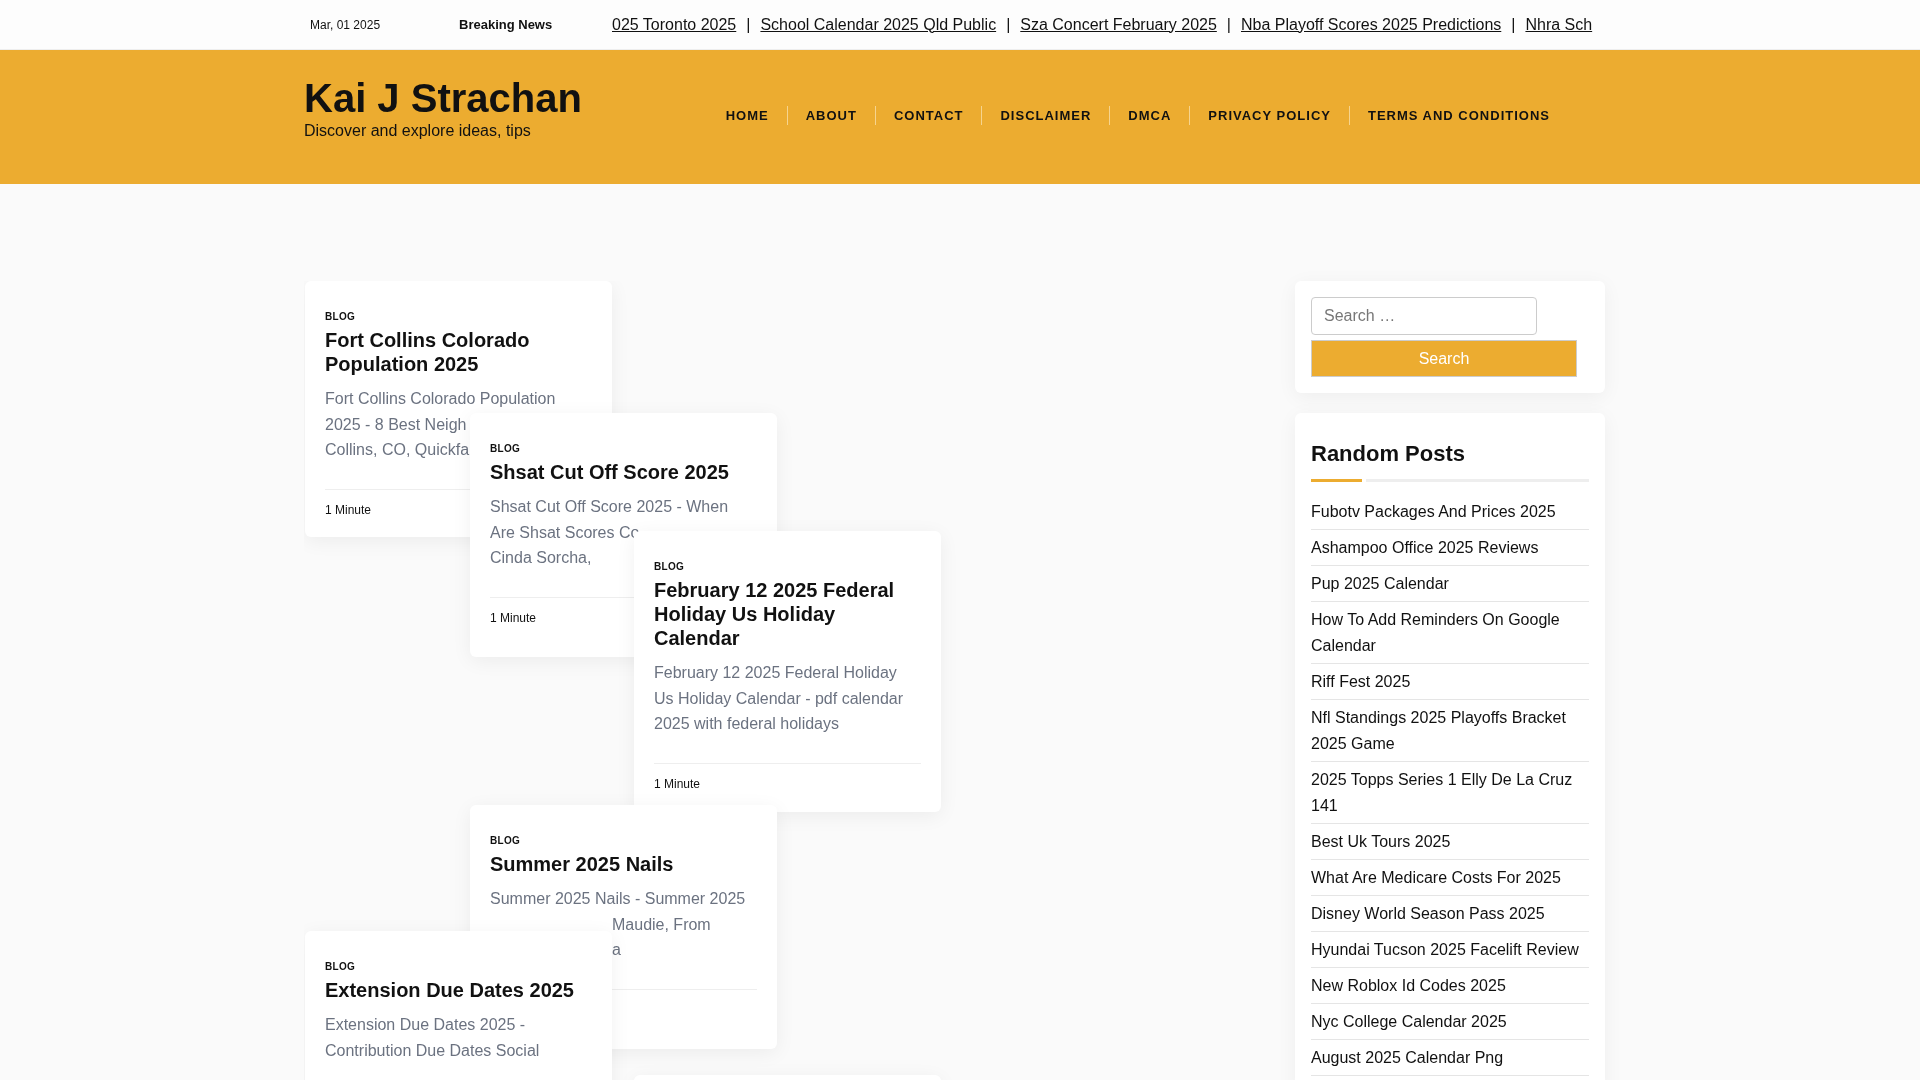 The image size is (1920, 1080). I want to click on nav-link: HOME, so click(747, 115).